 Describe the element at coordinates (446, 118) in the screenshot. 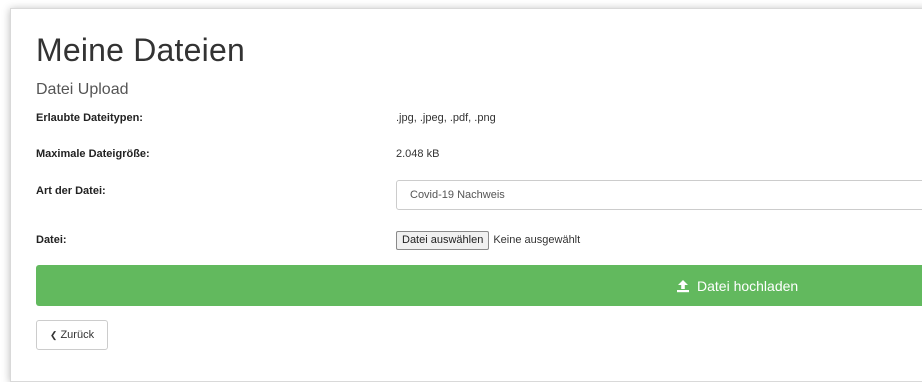

I see `allowed-types-value: .jpg, .jpeg, .pdf, .png` at that location.